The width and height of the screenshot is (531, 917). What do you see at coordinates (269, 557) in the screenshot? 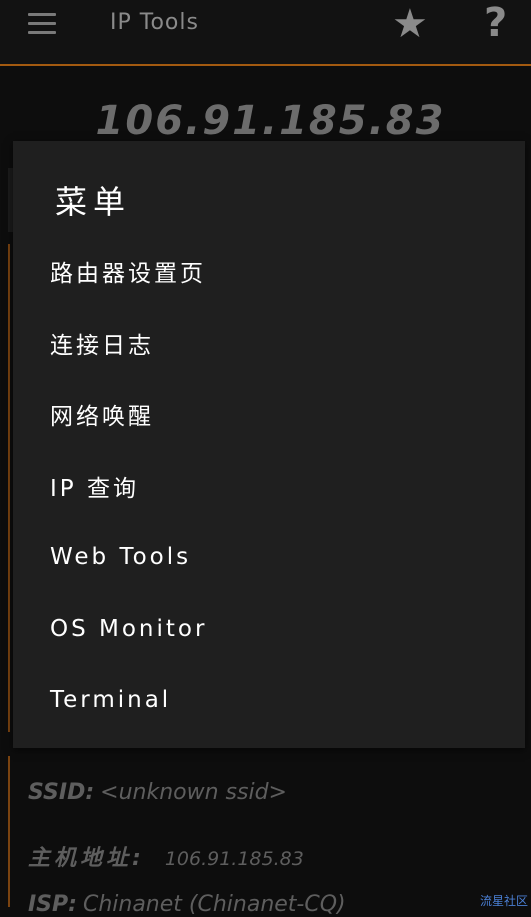
I see `menu-item-web-tools: Web Tools` at bounding box center [269, 557].